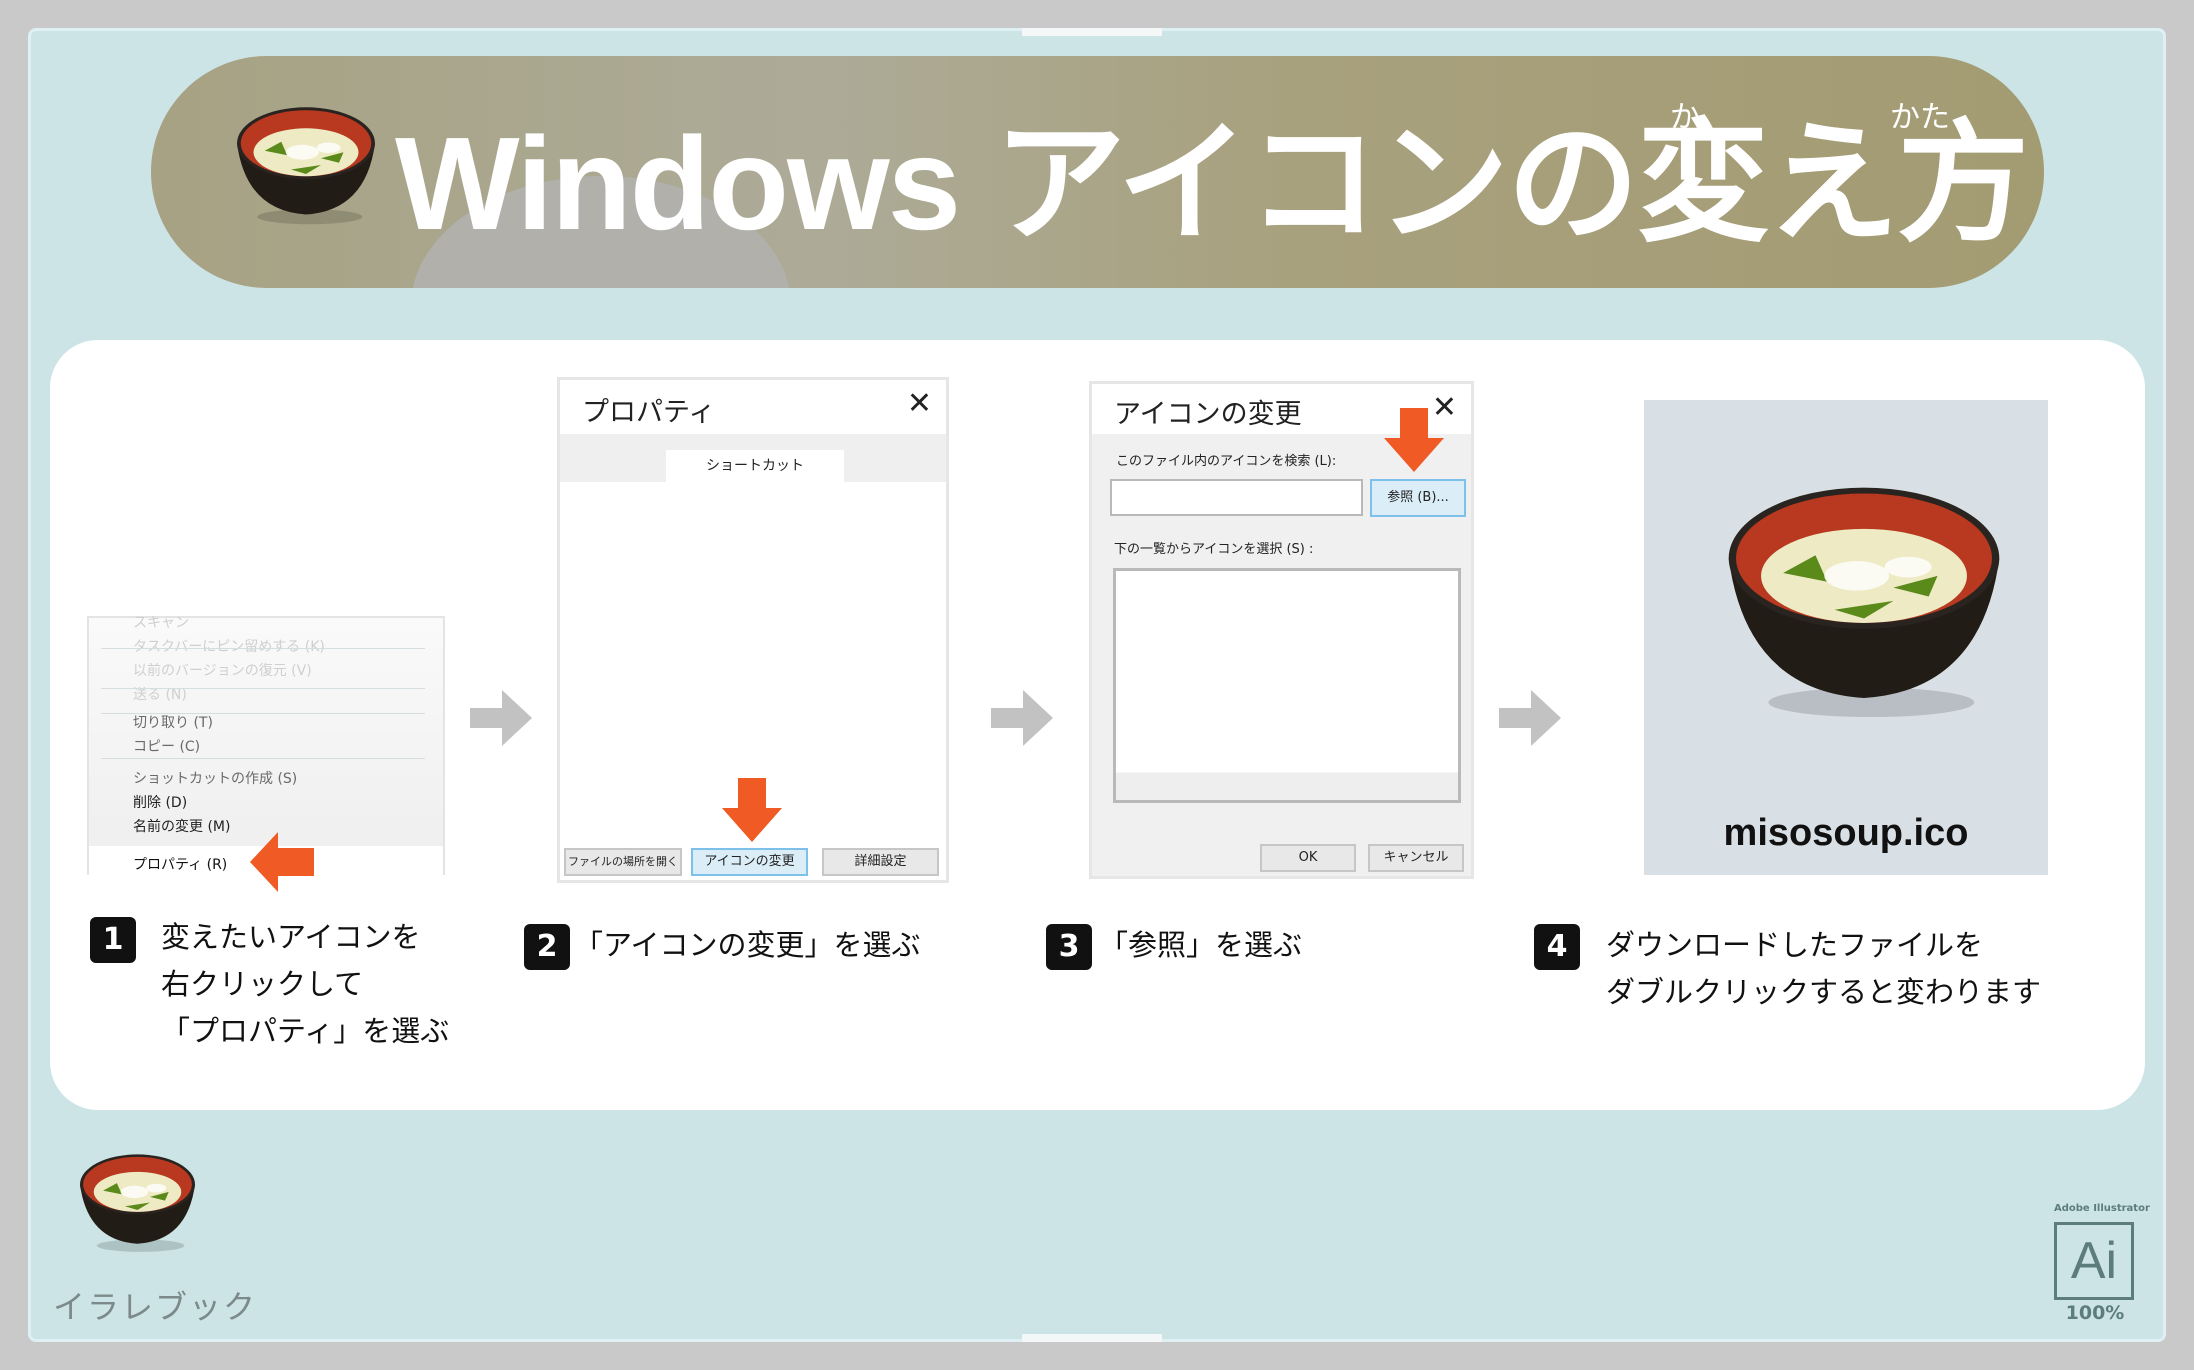 The image size is (2194, 1370). What do you see at coordinates (649, 412) in the screenshot?
I see `dialog-title: プロパティ` at bounding box center [649, 412].